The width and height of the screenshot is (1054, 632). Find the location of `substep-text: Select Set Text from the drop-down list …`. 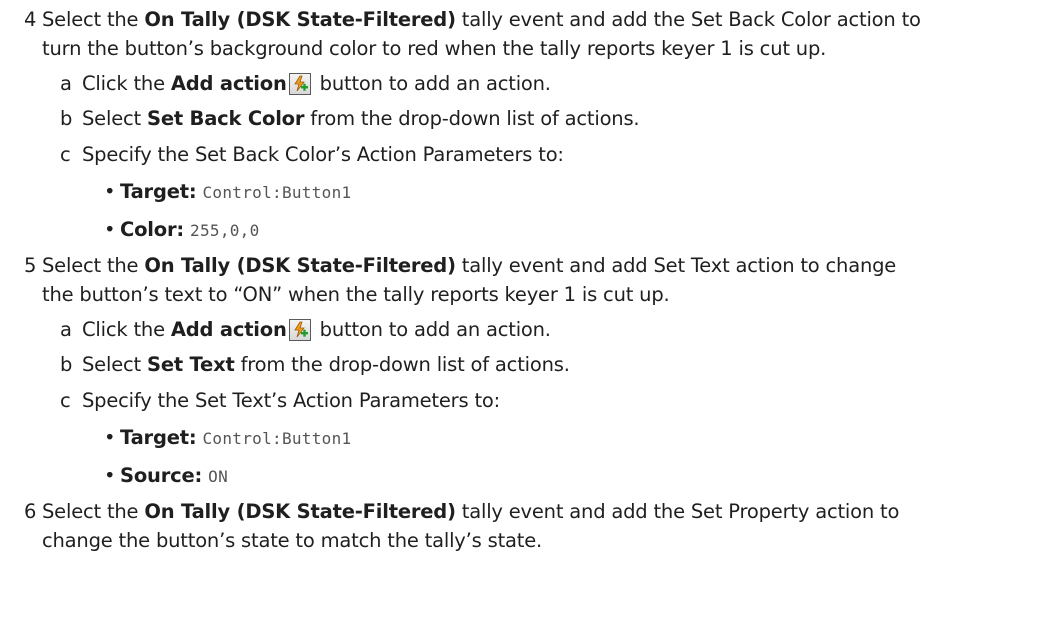

substep-text: Select Set Text from the drop-down list … is located at coordinates (326, 364).